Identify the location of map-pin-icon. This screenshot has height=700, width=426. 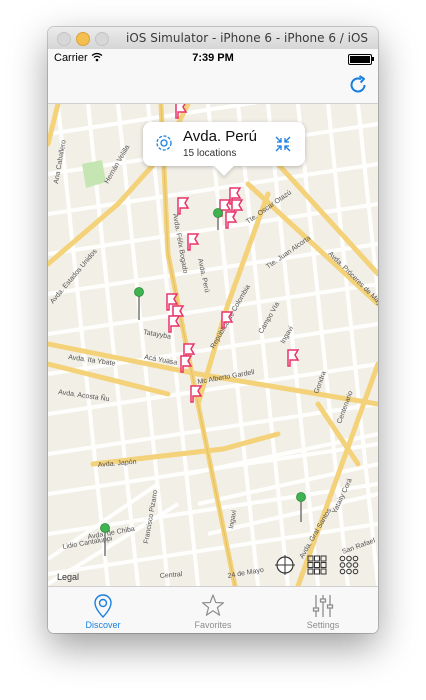
(103, 606).